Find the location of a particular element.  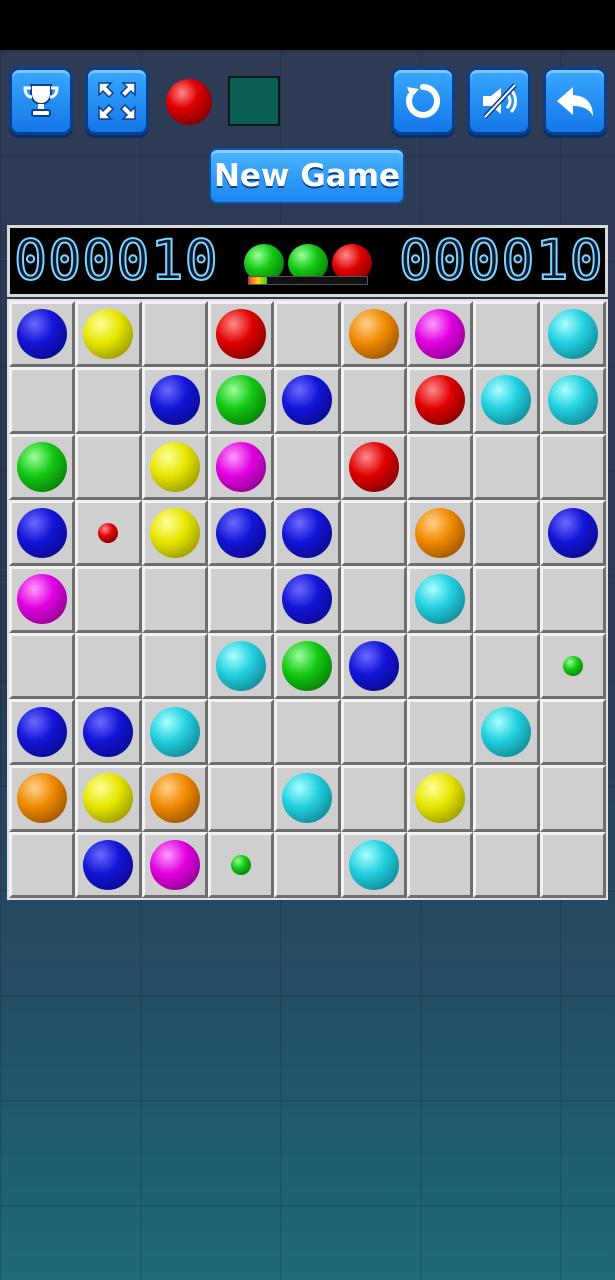

trophy-button is located at coordinates (41, 101).